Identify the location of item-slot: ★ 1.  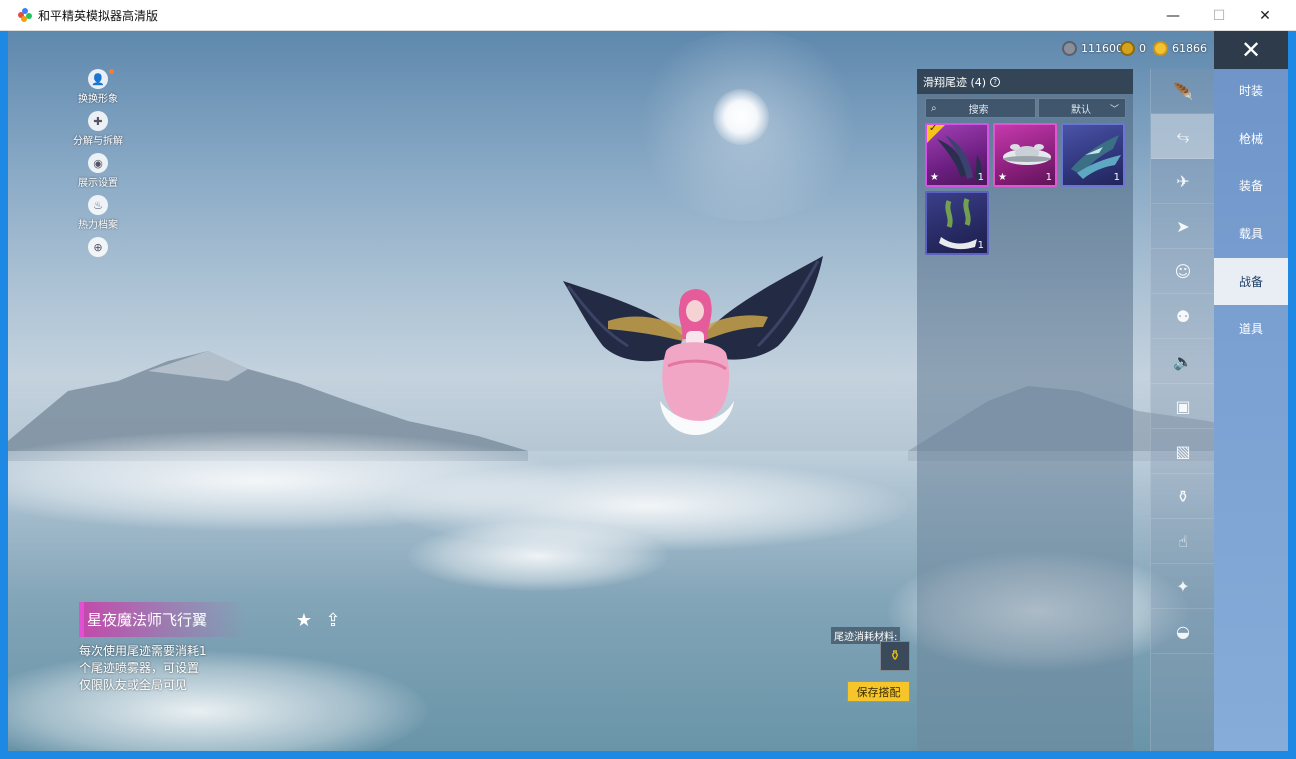
(1025, 155).